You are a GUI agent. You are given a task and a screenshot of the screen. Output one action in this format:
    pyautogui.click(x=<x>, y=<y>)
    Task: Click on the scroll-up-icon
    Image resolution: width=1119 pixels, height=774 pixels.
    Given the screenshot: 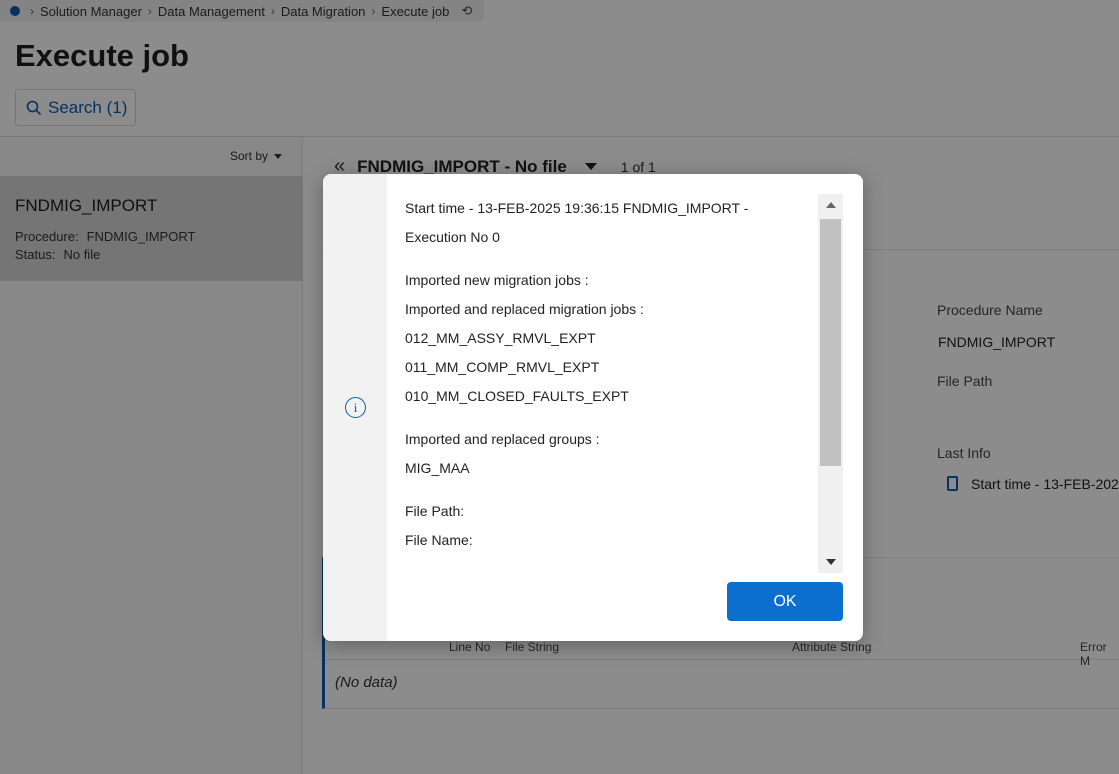 What is the action you would take?
    pyautogui.click(x=831, y=205)
    